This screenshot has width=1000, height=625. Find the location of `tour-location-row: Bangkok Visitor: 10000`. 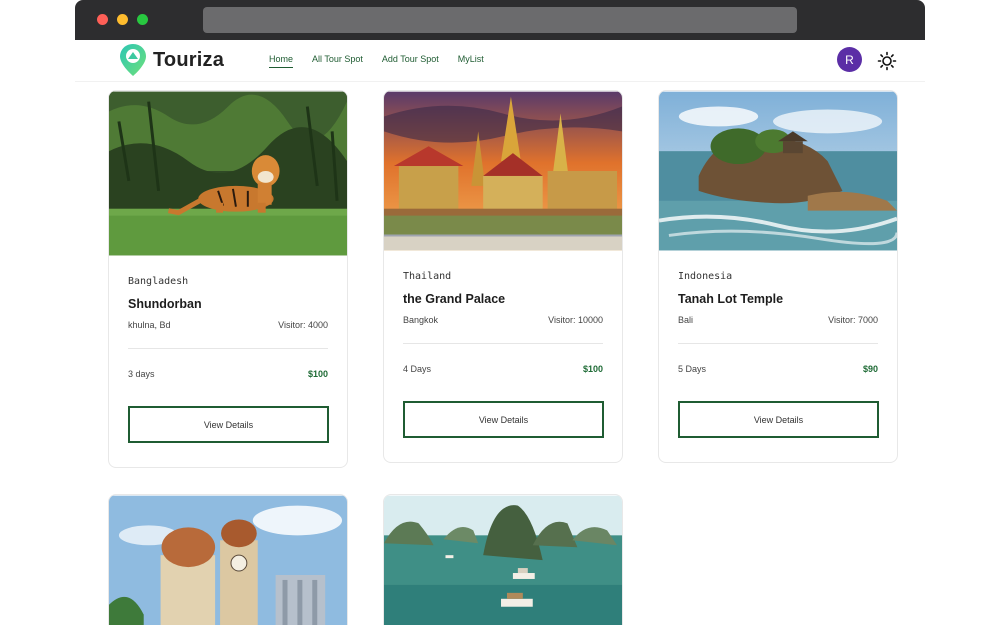

tour-location-row: Bangkok Visitor: 10000 is located at coordinates (503, 320).